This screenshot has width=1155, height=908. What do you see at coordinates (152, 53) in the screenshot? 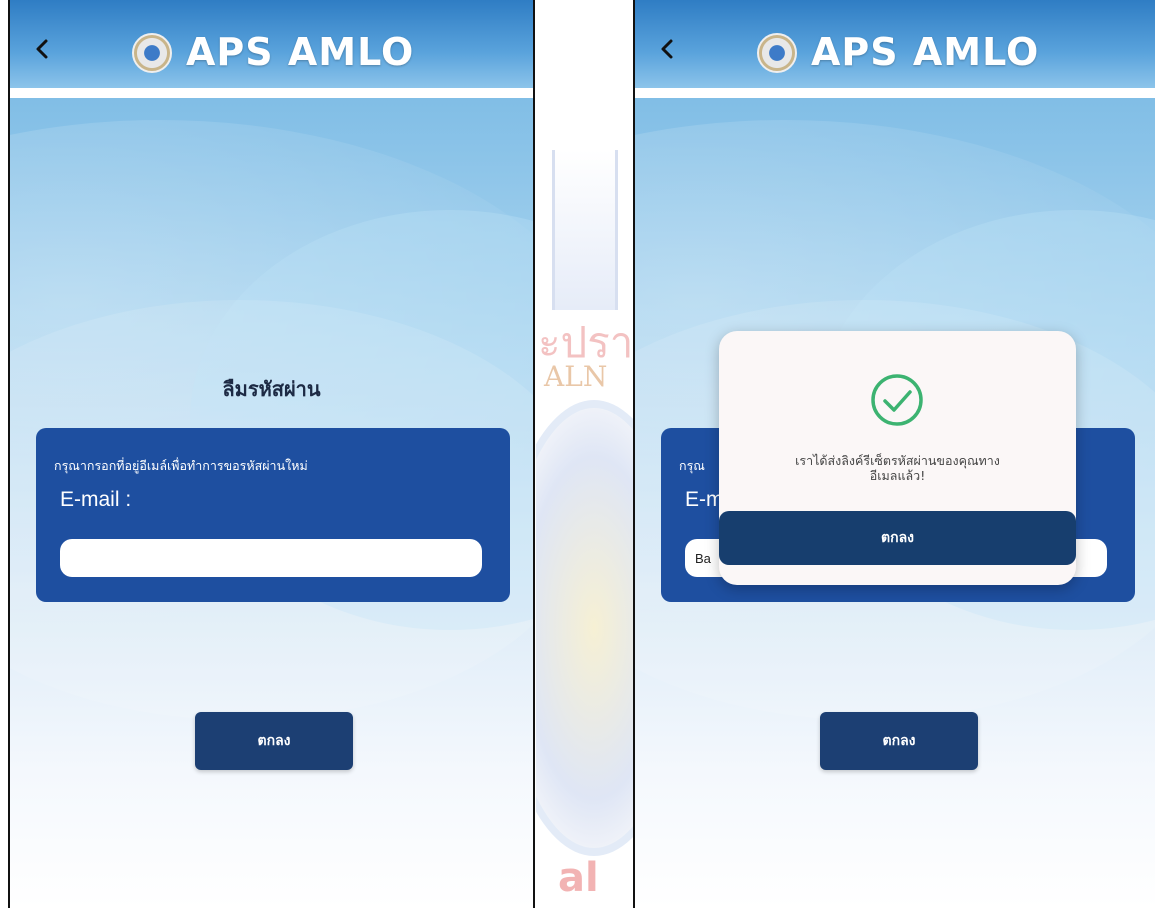
I see `amlo-logo-icon` at bounding box center [152, 53].